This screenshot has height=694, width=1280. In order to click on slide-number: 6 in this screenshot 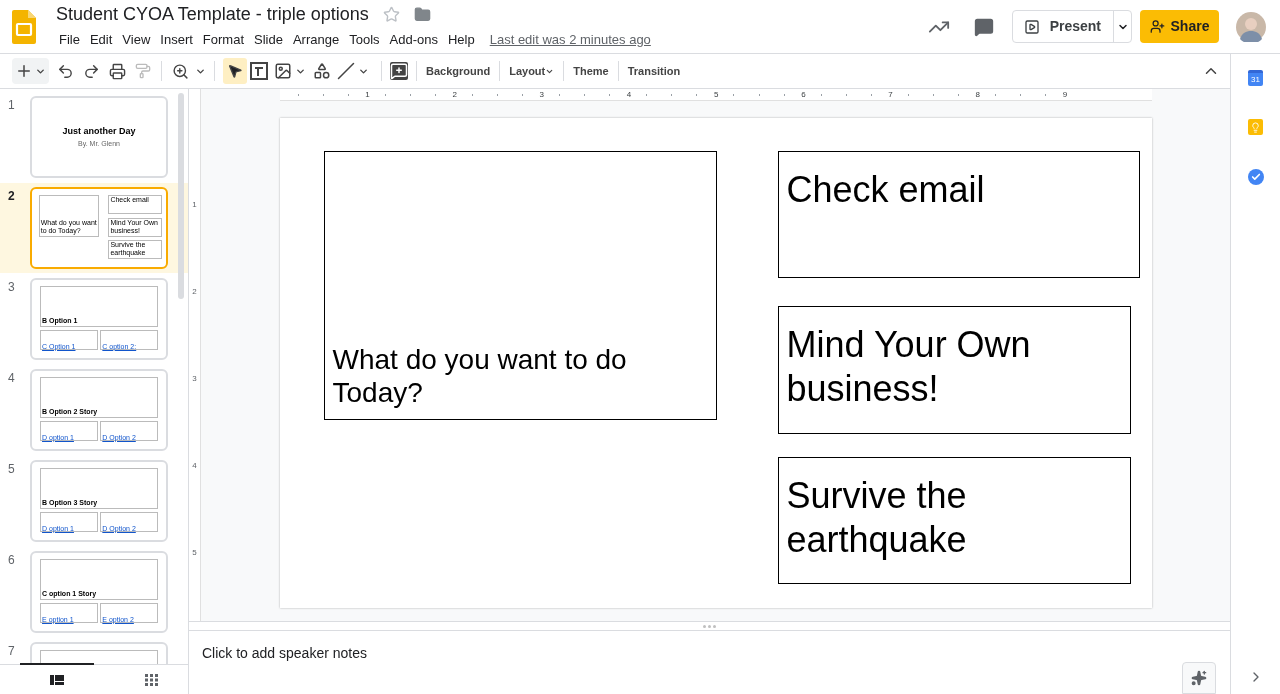, I will do `click(12, 560)`.